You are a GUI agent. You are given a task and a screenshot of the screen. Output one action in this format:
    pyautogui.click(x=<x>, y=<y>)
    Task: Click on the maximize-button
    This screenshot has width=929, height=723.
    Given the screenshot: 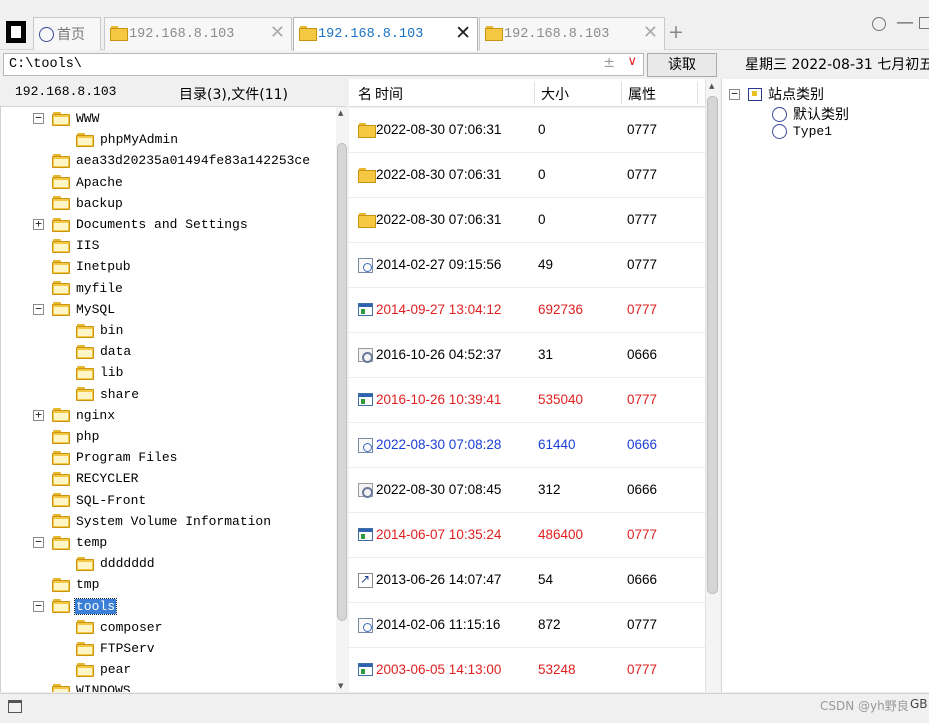 What is the action you would take?
    pyautogui.click(x=924, y=23)
    